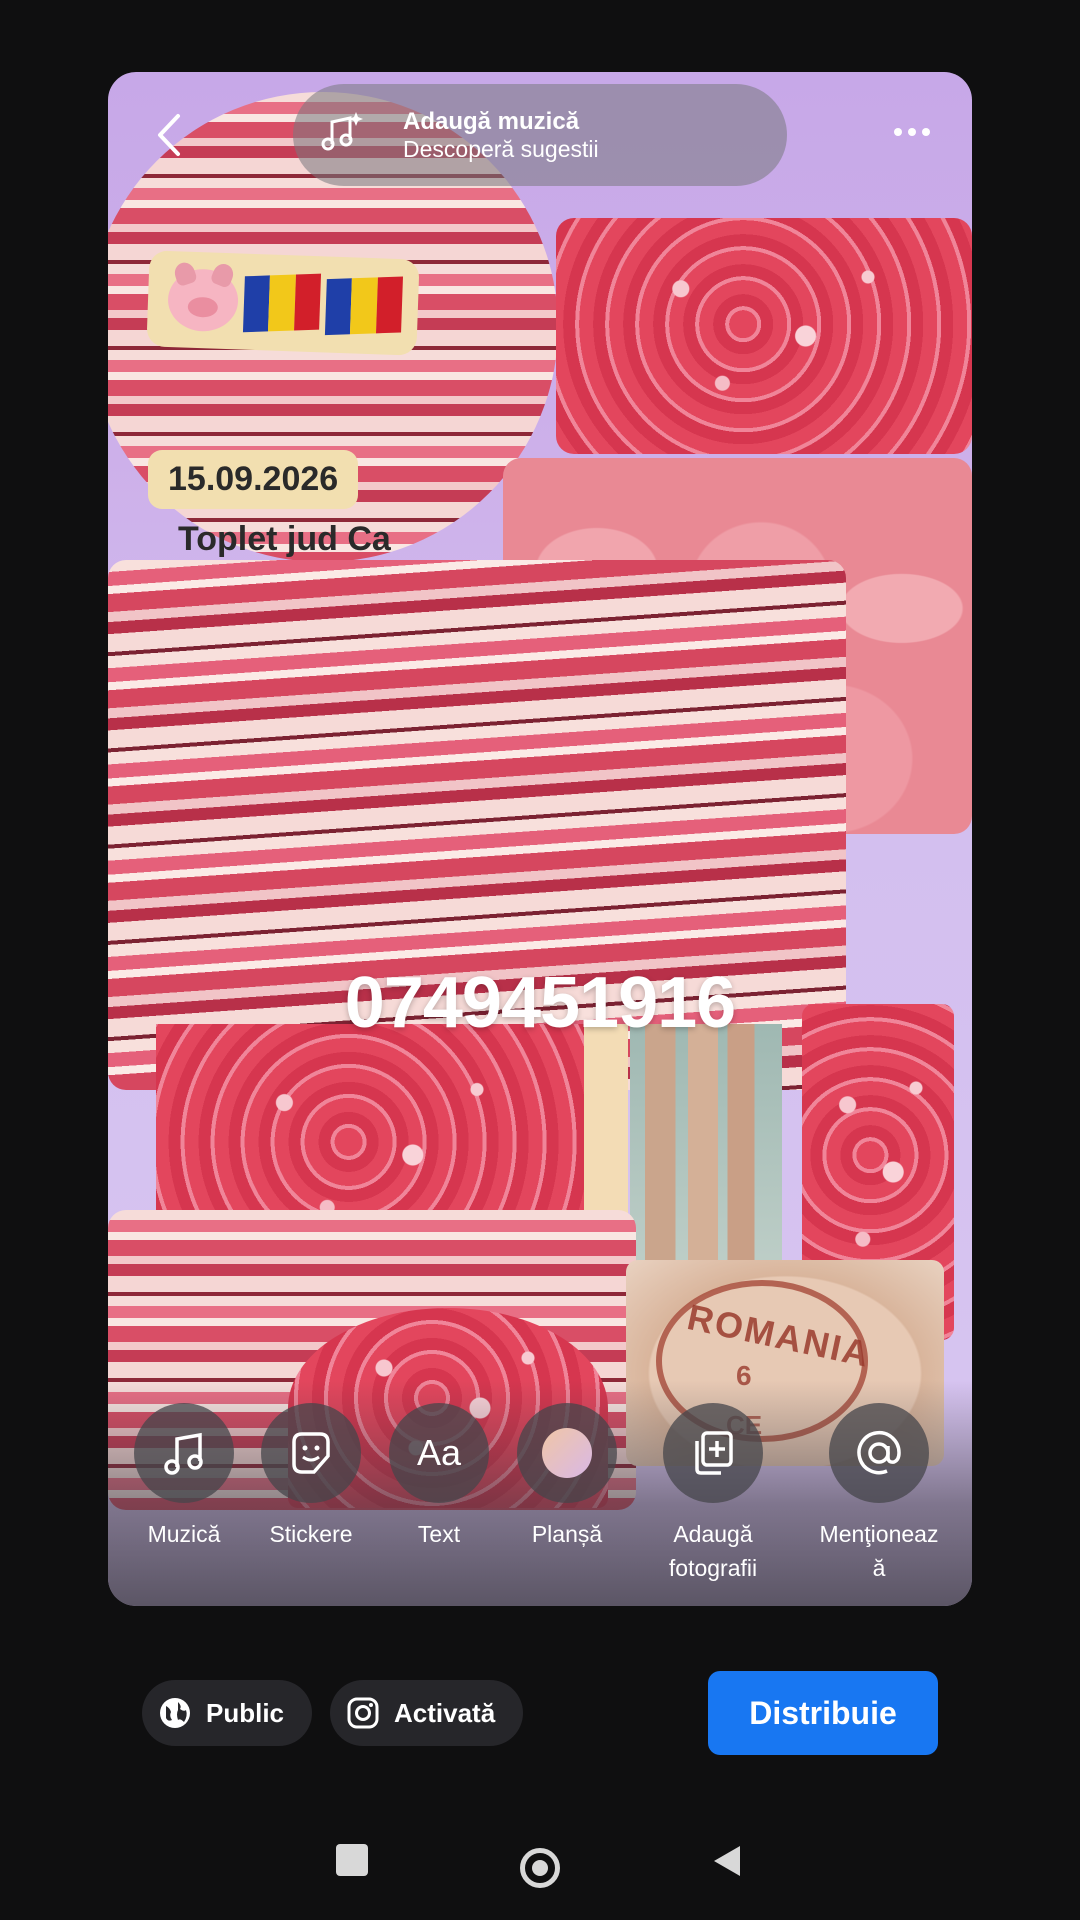 The height and width of the screenshot is (1920, 1080). I want to click on sticker-icon, so click(311, 1453).